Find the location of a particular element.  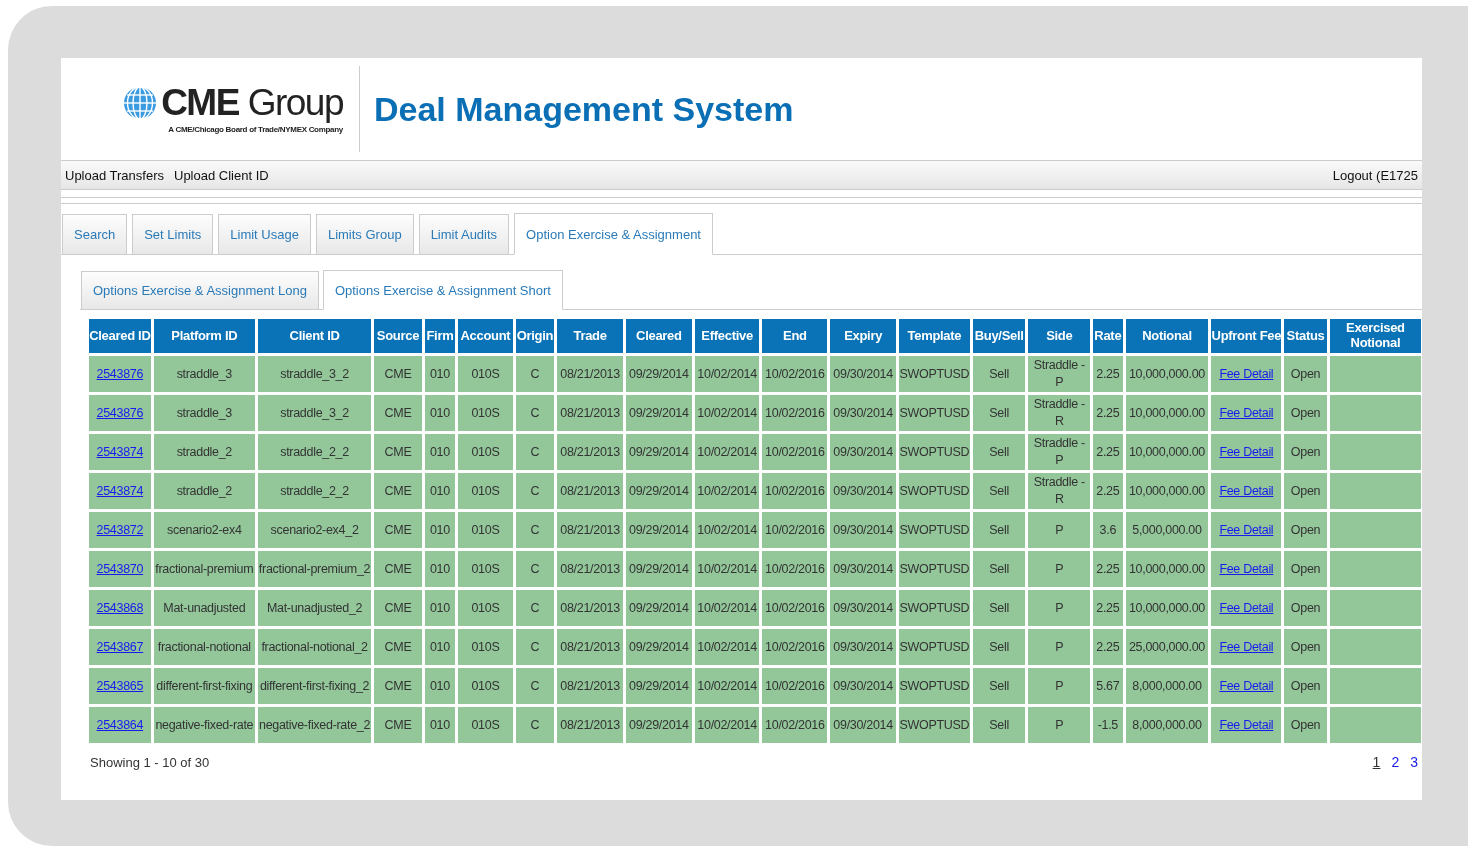

column-header: Upfront Fee is located at coordinates (1246, 336).